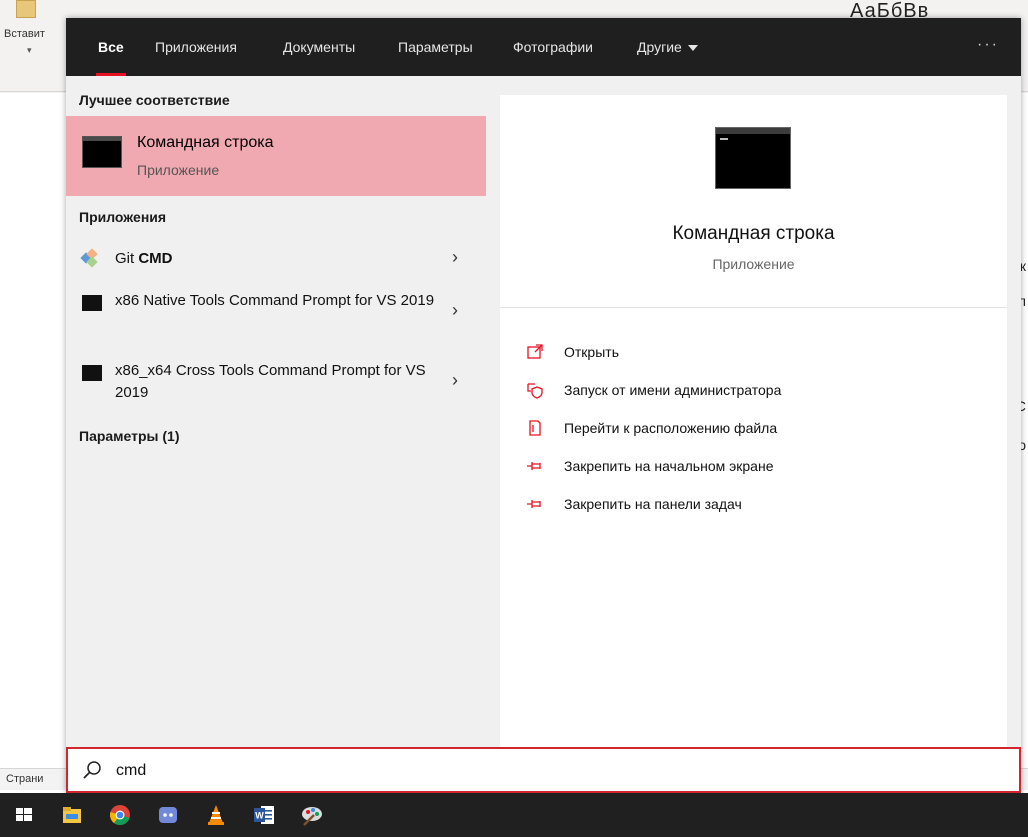  I want to click on action-label: Запуск от имени администратора, so click(673, 390).